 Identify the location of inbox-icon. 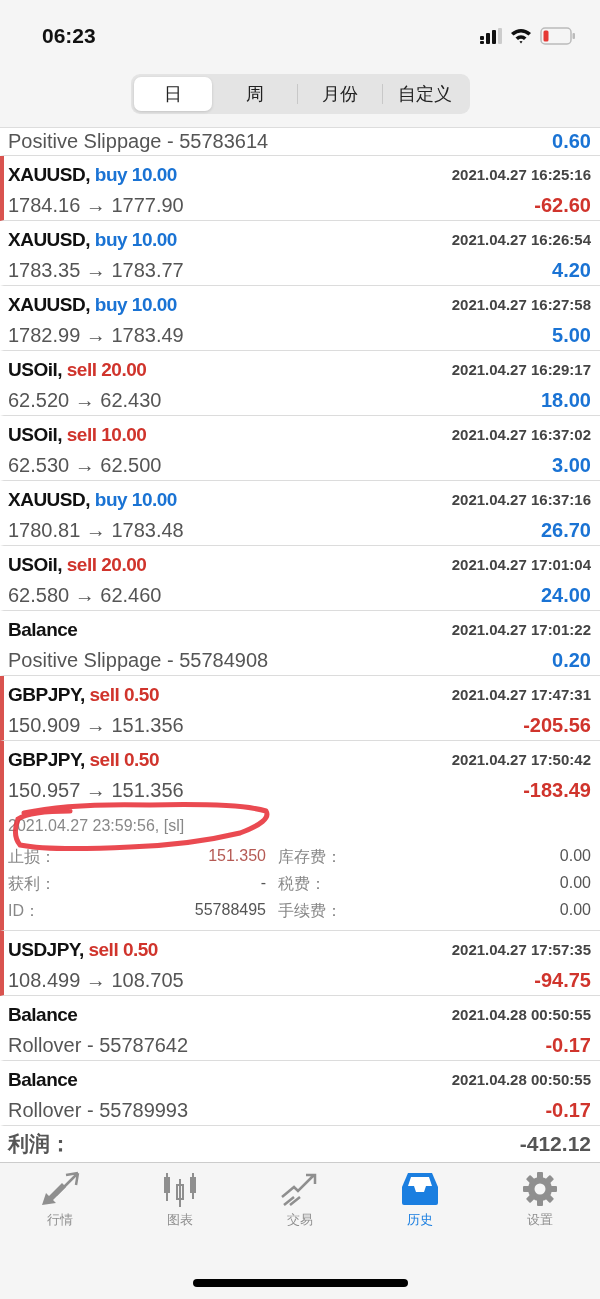
(420, 1189).